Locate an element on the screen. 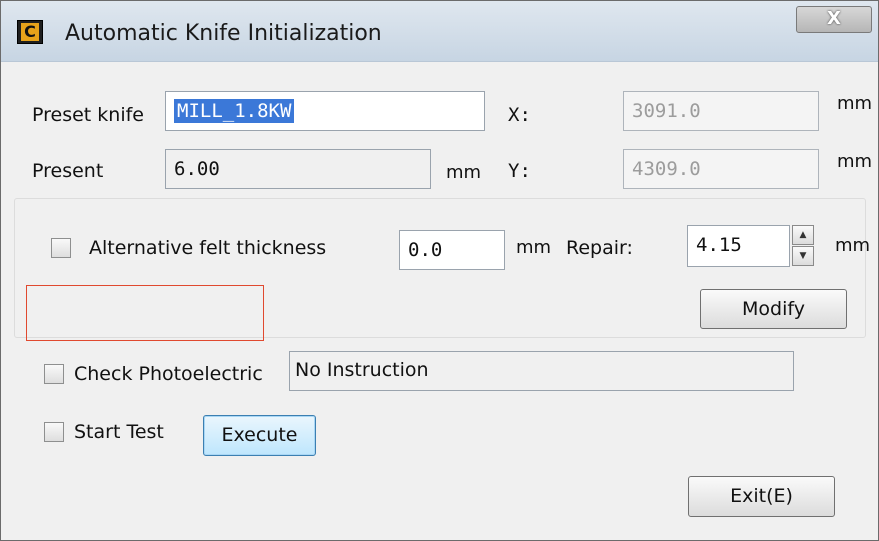 The image size is (879, 541). modify-button: Modify is located at coordinates (773, 309).